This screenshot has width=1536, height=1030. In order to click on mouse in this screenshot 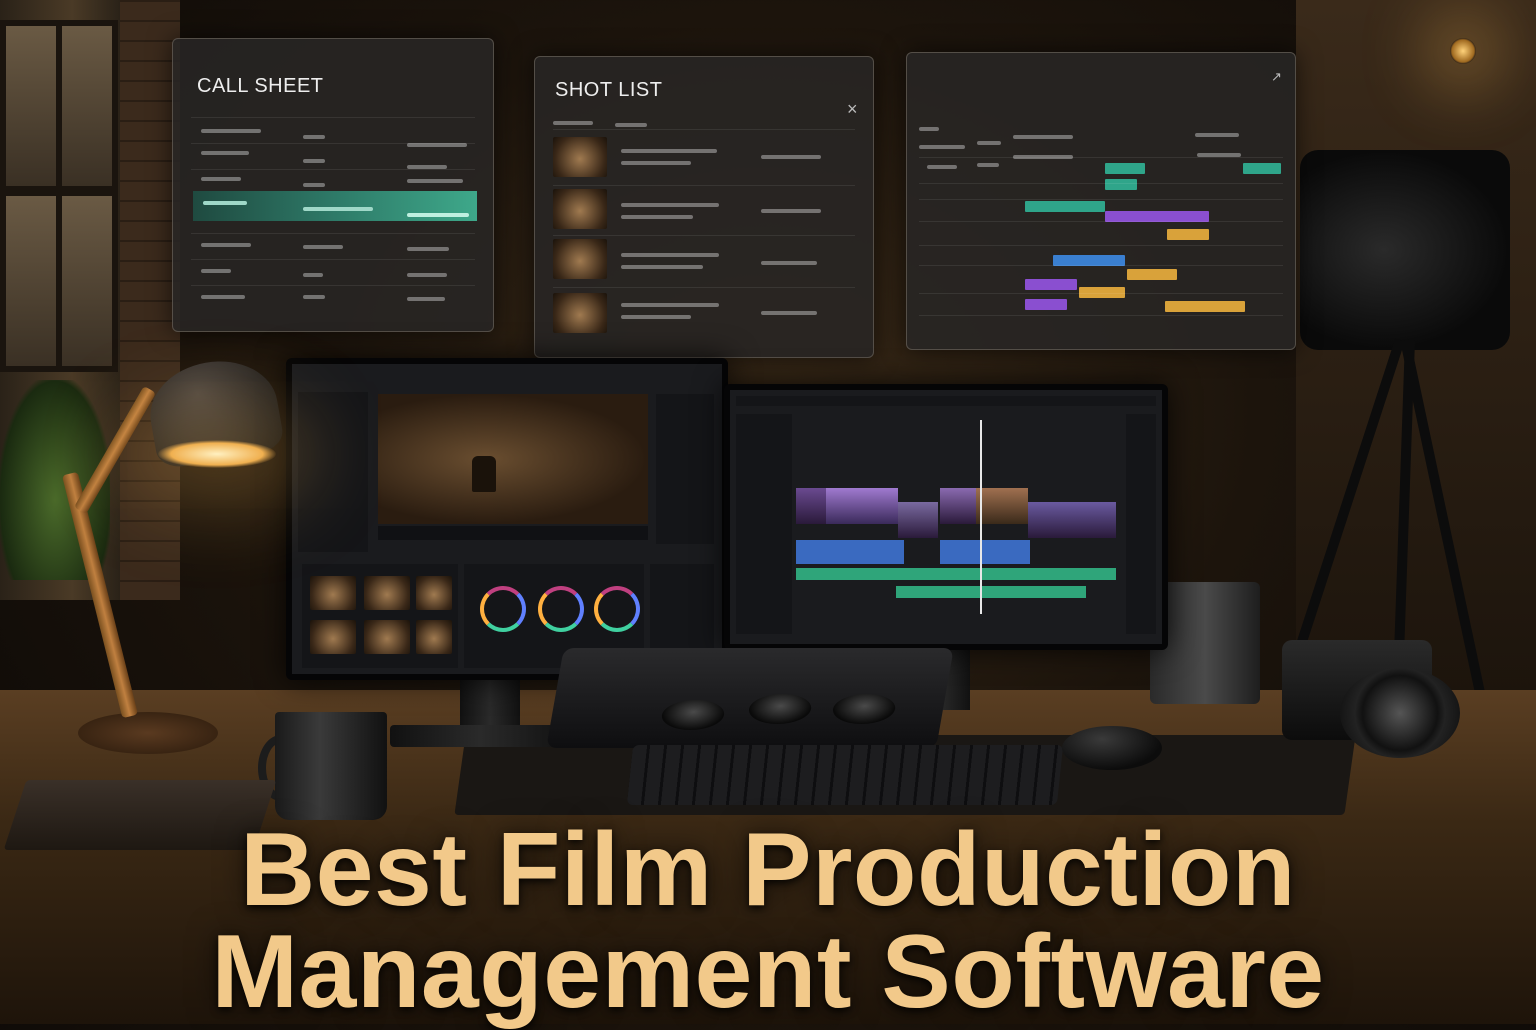, I will do `click(1112, 748)`.